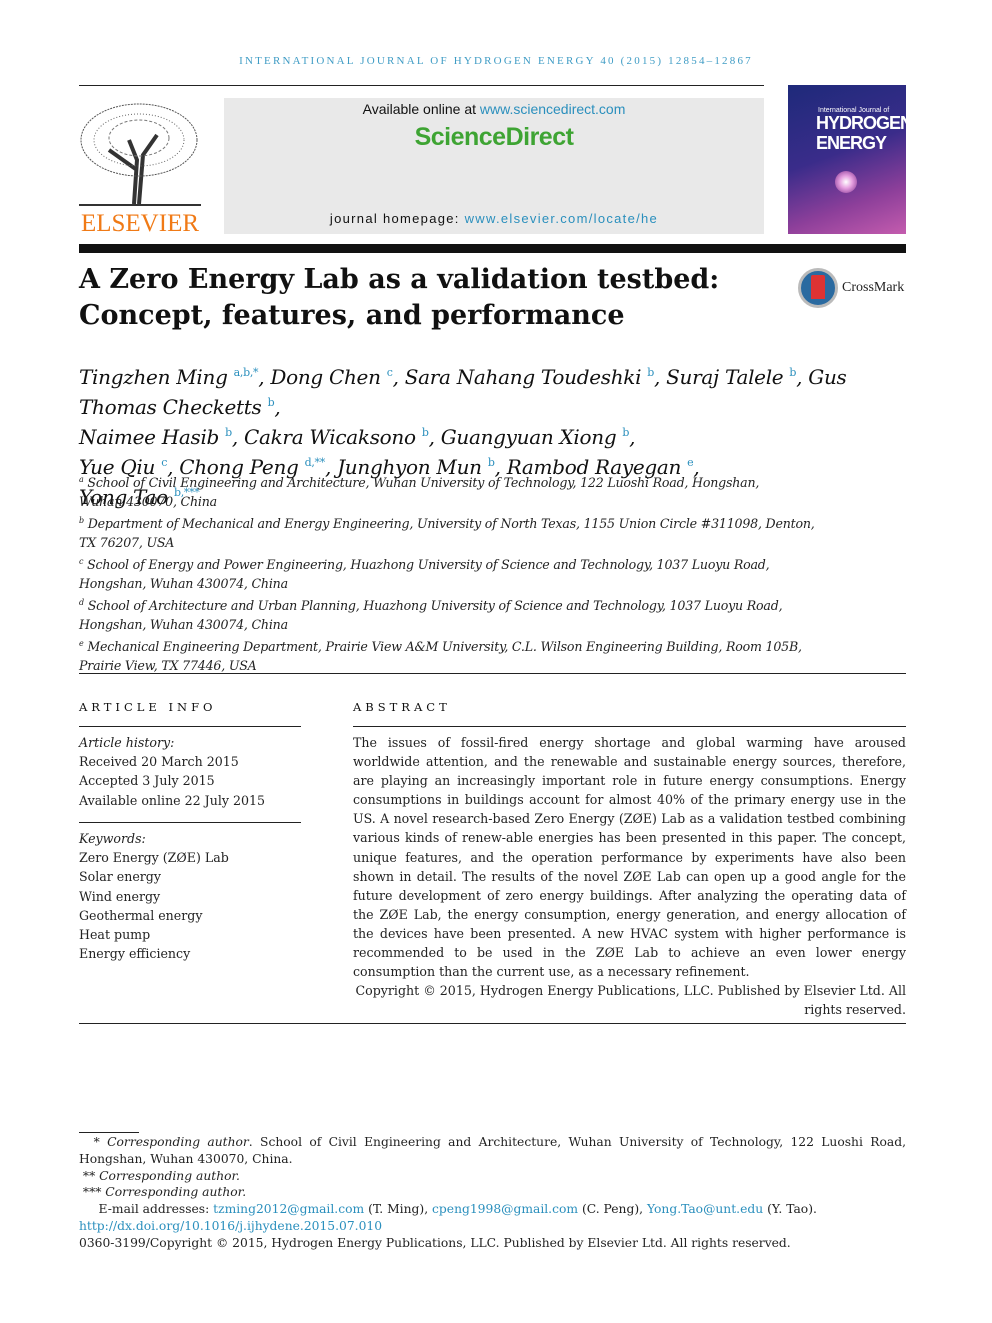 This screenshot has width=992, height=1323. I want to click on sciencedirect-link: www.sciencedirect.com, so click(553, 109).